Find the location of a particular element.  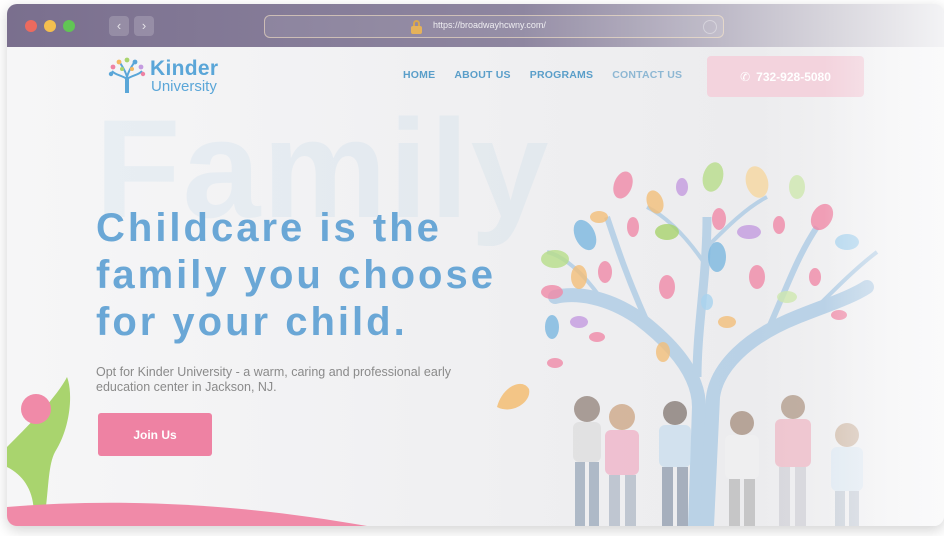

address-bar: https://broadwayhcwny.com/ is located at coordinates (494, 26).